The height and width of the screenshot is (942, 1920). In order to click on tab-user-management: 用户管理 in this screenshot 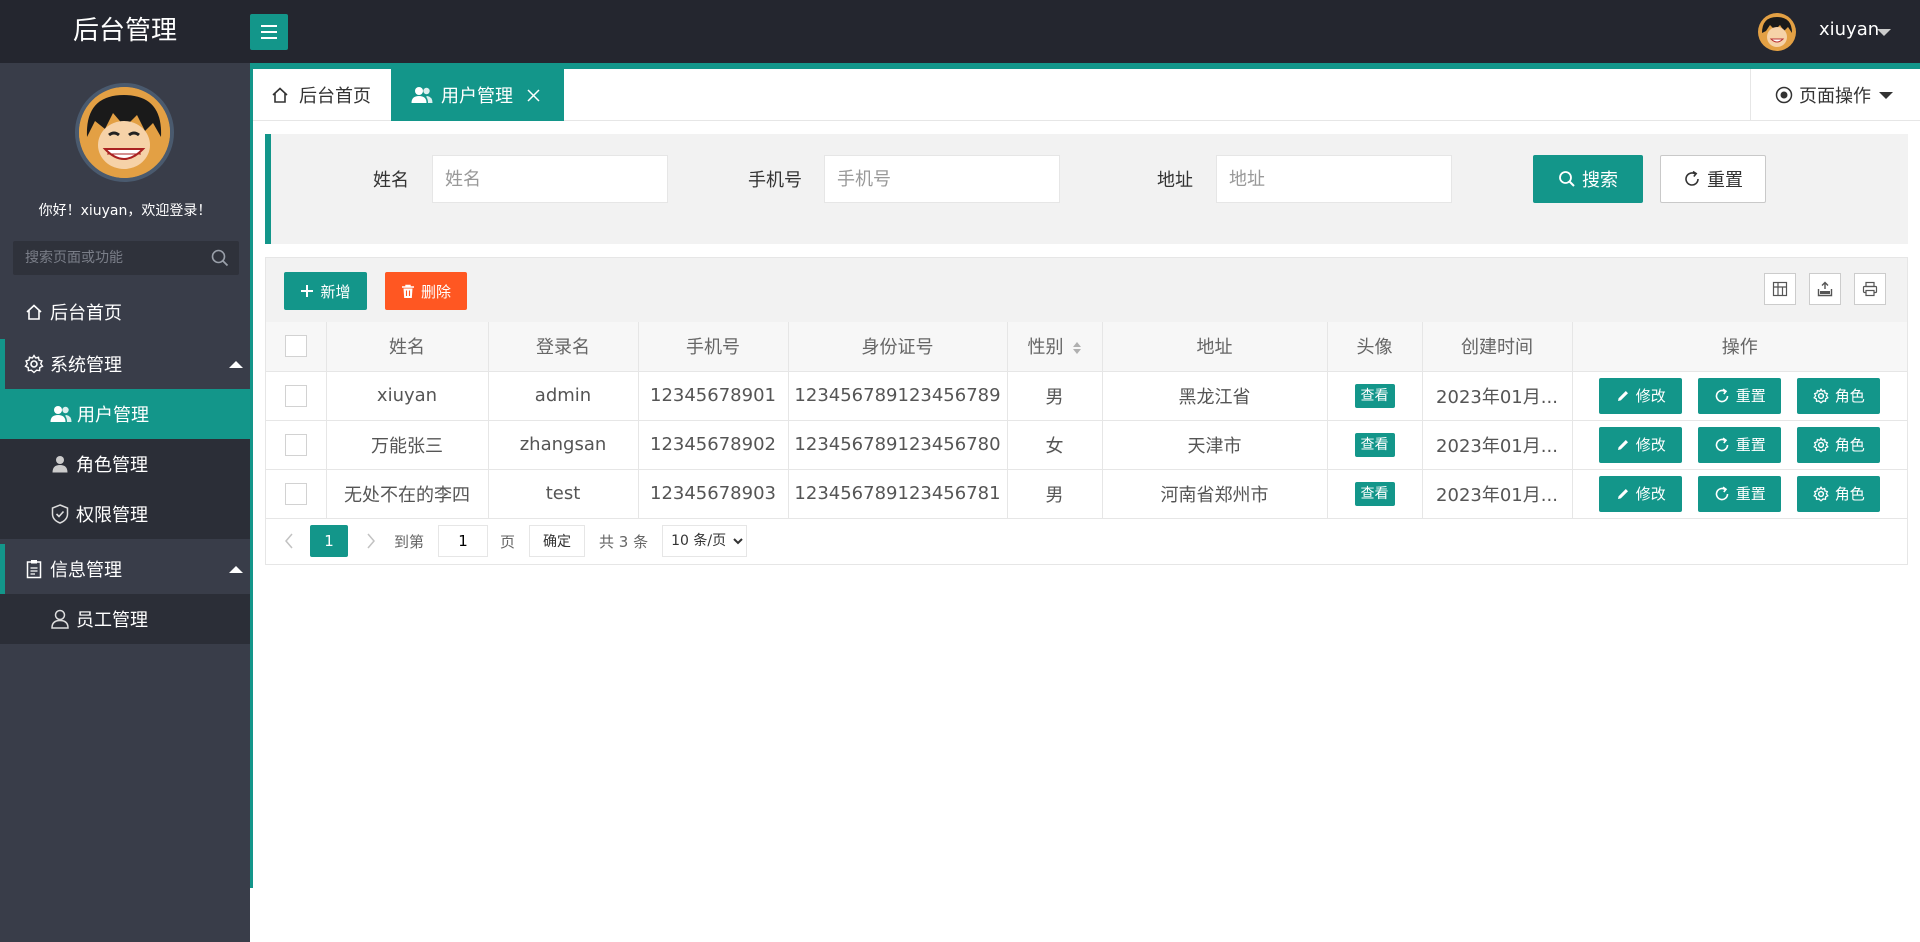, I will do `click(477, 95)`.